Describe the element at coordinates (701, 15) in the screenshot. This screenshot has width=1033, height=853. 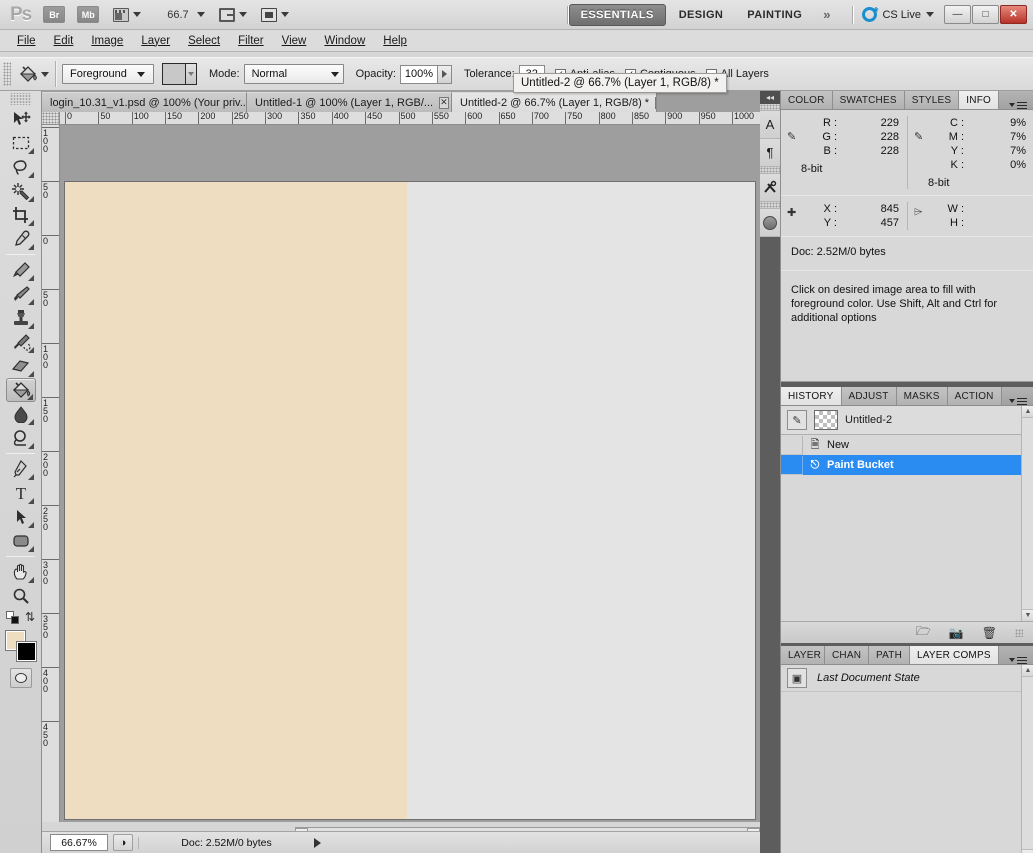
I see `workspace-design: DESIGN` at that location.